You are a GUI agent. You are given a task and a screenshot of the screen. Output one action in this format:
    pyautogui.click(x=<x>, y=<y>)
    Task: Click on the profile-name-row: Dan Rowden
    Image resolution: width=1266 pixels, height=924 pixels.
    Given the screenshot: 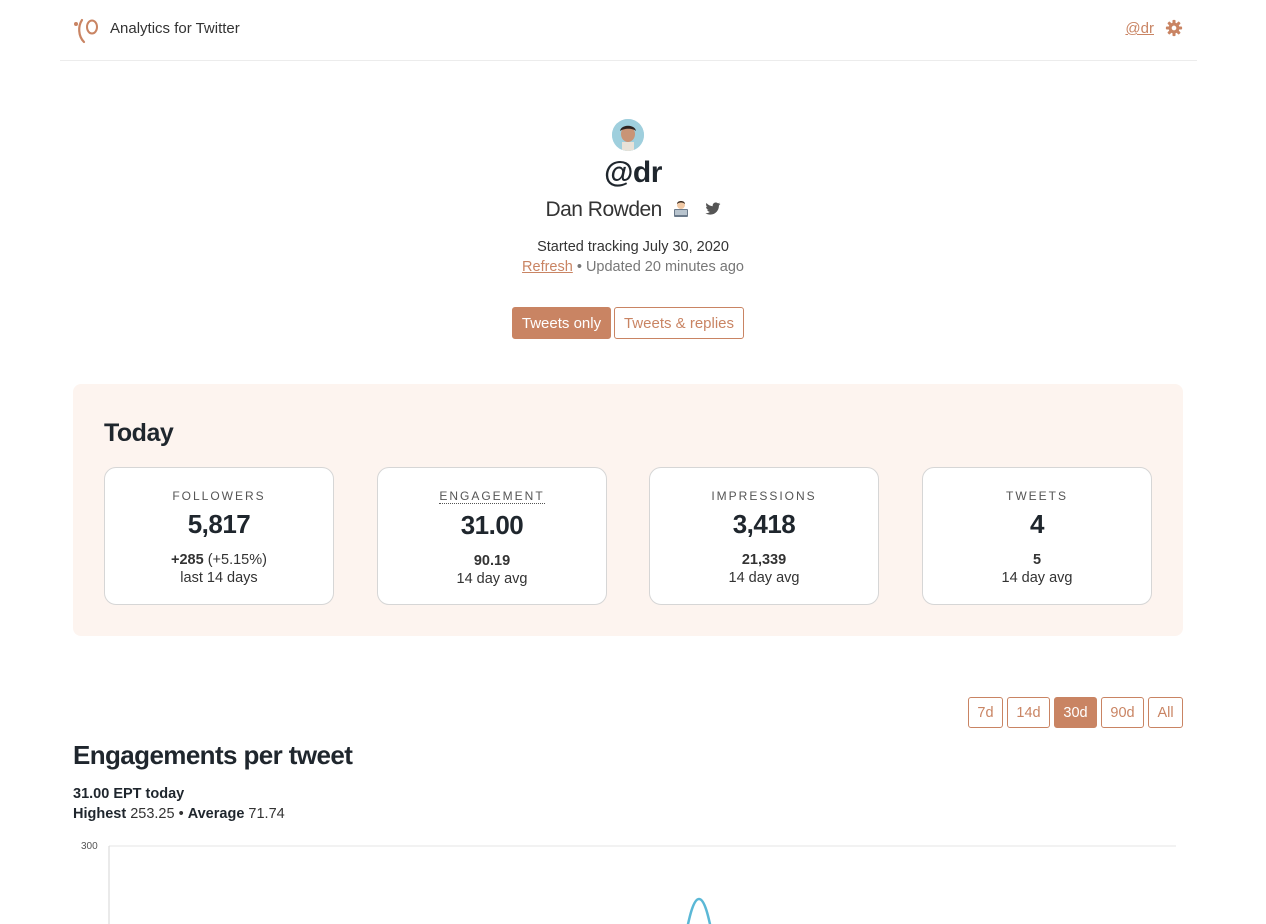 What is the action you would take?
    pyautogui.click(x=633, y=210)
    